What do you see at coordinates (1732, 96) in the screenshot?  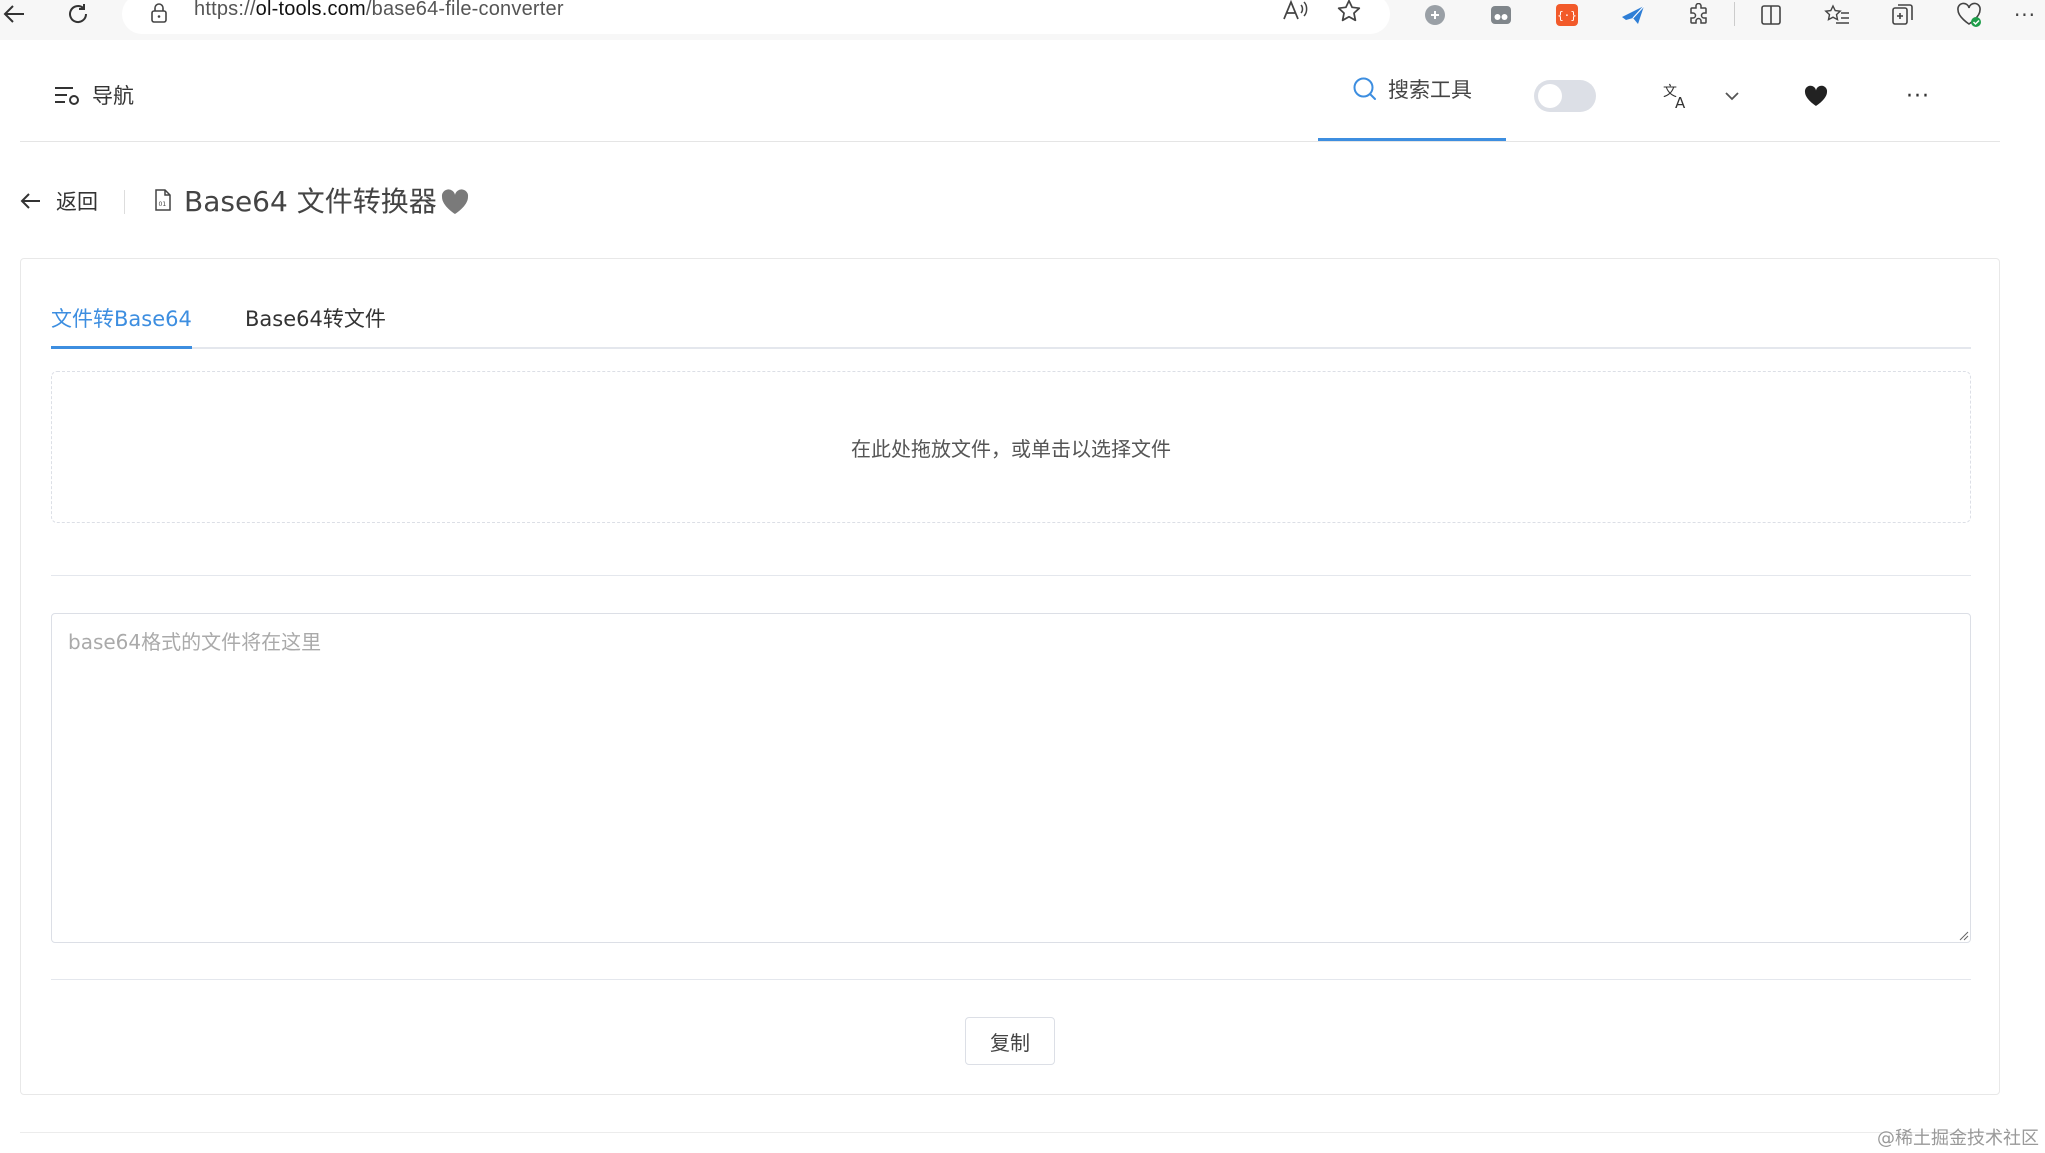 I see `chevron-down-icon` at bounding box center [1732, 96].